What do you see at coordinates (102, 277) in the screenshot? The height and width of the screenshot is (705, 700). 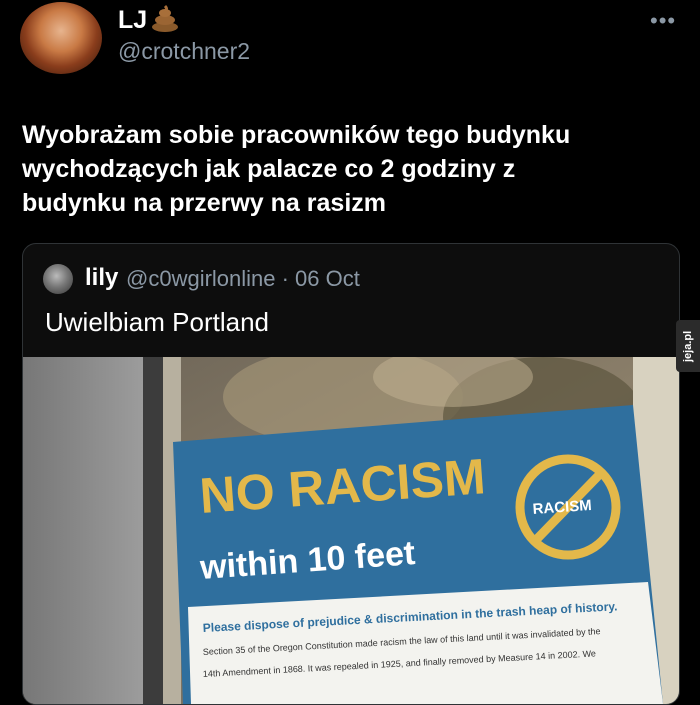 I see `quote-author-name: lily` at bounding box center [102, 277].